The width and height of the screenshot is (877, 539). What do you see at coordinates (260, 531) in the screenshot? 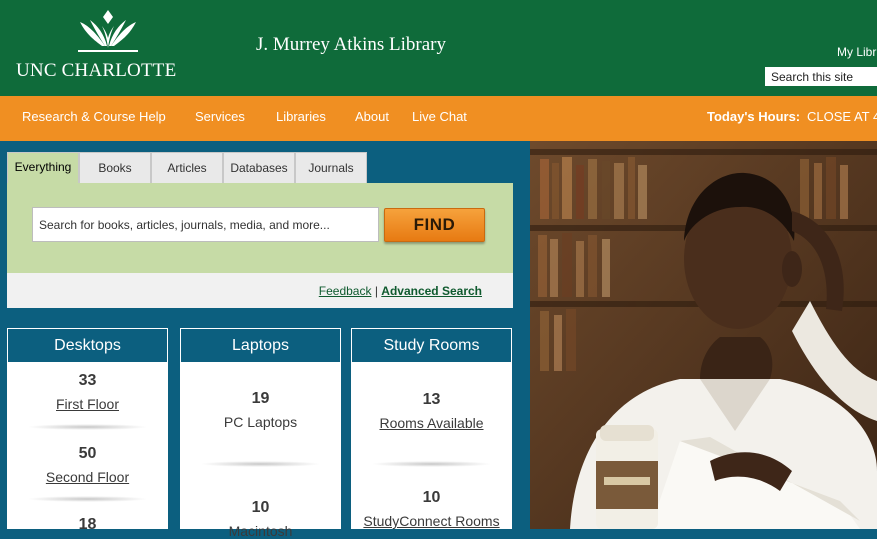
I see `macintosh-label: Macintosh` at bounding box center [260, 531].